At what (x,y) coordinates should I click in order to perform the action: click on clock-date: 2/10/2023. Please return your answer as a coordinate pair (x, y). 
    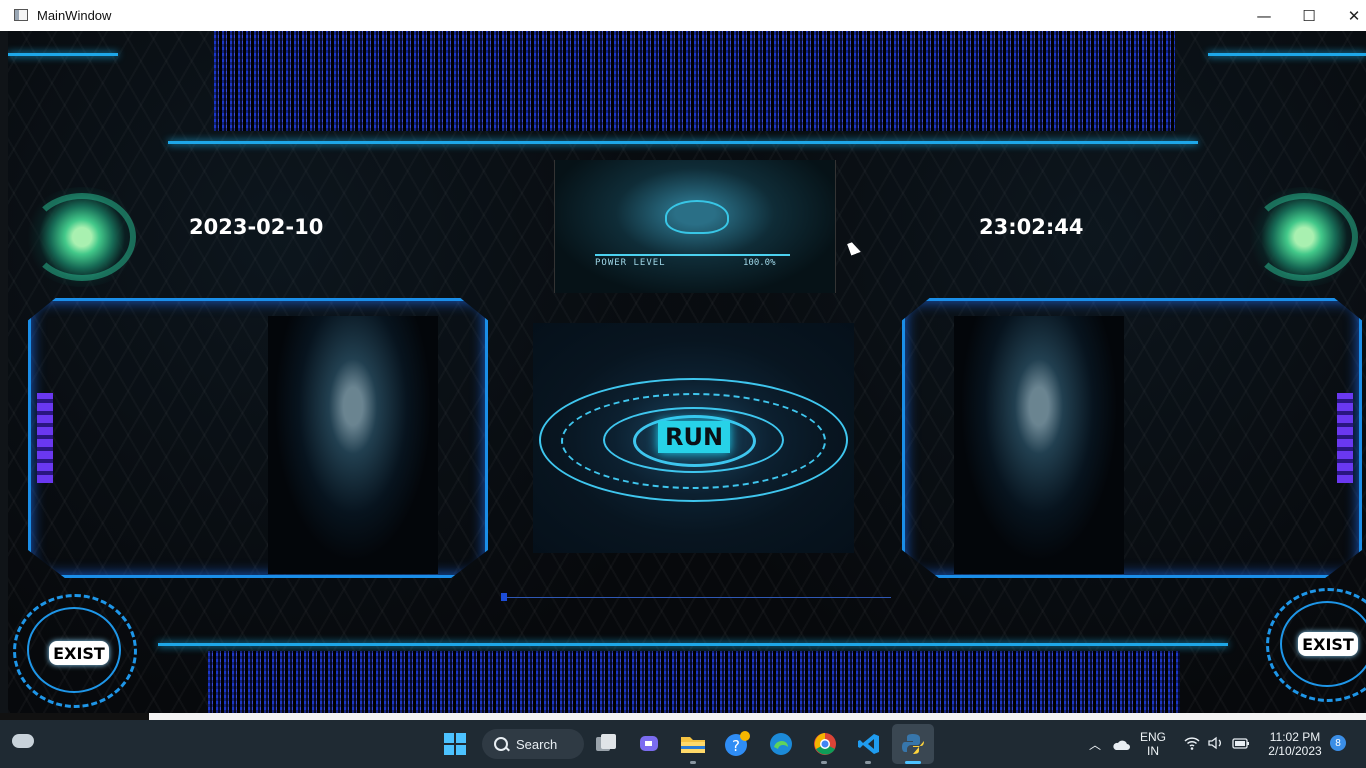
    Looking at the image, I should click on (1295, 751).